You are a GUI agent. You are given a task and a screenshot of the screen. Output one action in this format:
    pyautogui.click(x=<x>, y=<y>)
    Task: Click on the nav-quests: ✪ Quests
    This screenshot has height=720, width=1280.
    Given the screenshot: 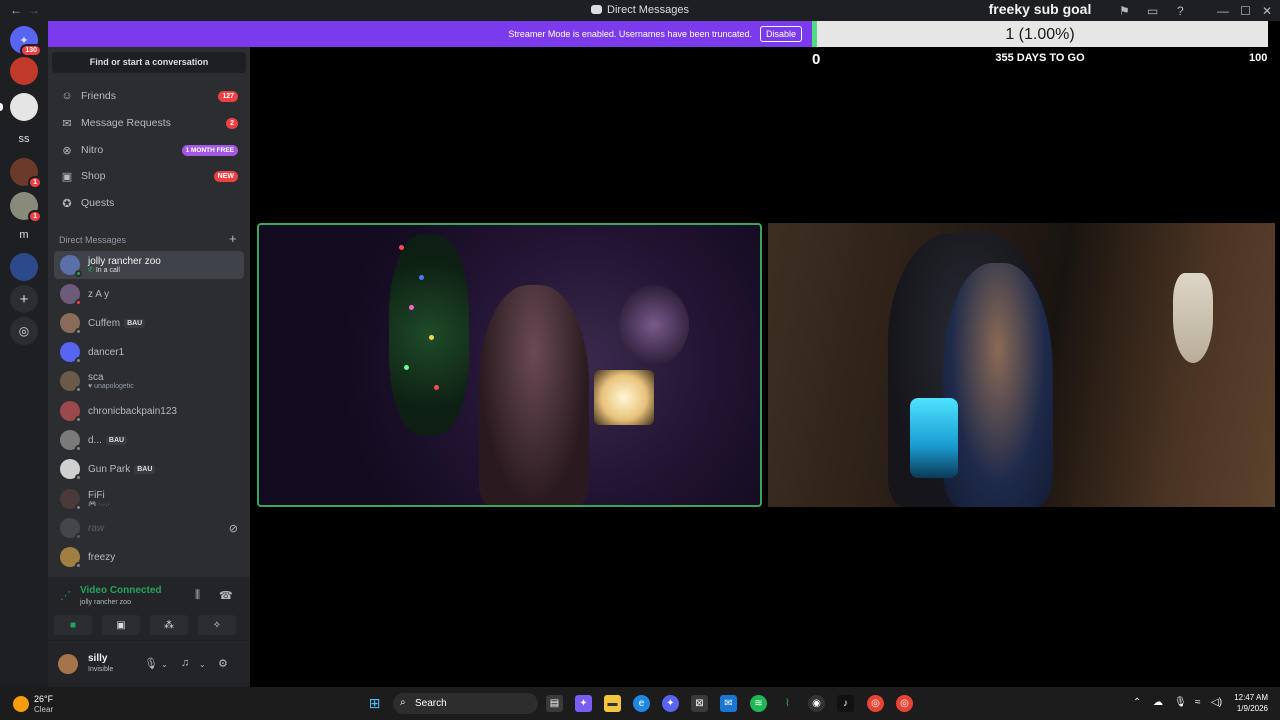 What is the action you would take?
    pyautogui.click(x=149, y=203)
    